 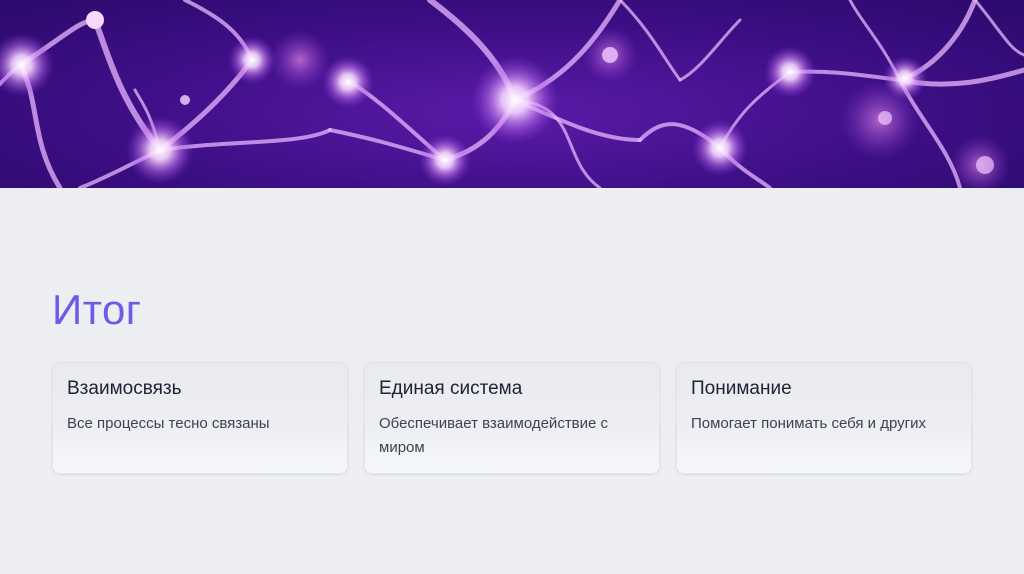 I want to click on card-description: Обеспечивает взаимодействие с миром, so click(x=494, y=435).